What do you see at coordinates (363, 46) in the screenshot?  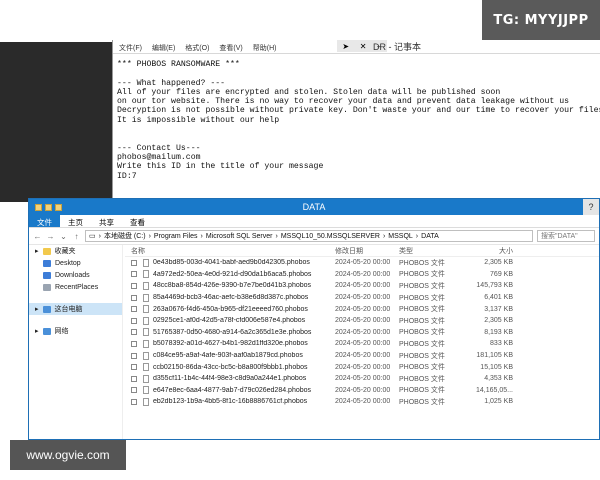 I see `close-icon: ✕` at bounding box center [363, 46].